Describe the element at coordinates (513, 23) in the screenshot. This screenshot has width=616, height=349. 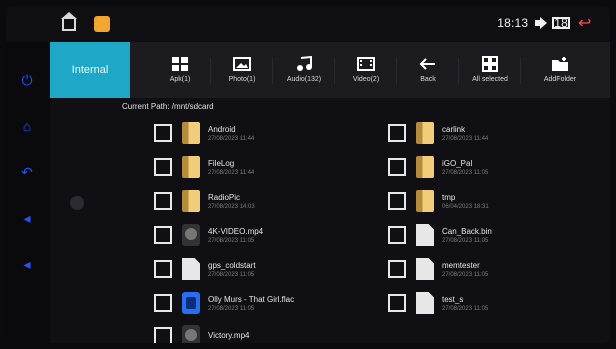
I see `clock: 18:13` at that location.